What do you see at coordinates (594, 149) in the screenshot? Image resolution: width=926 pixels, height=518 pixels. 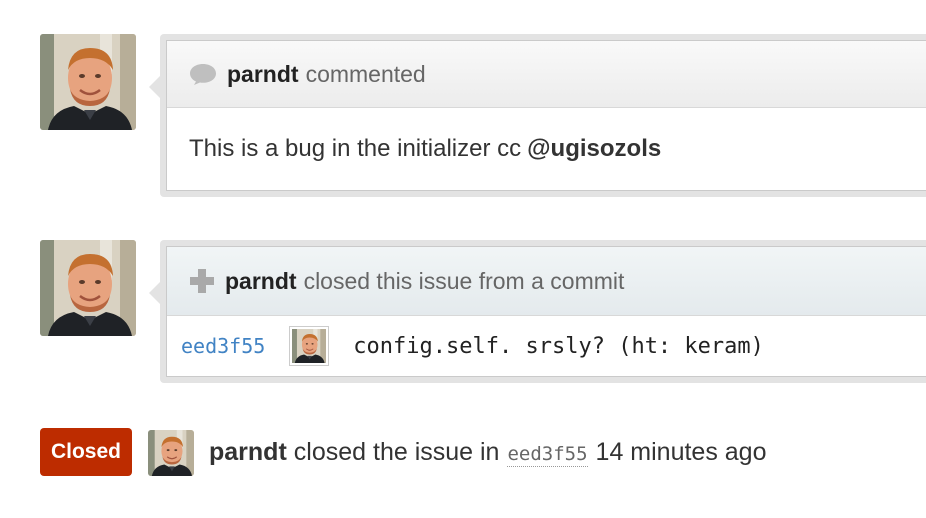 I see `user-mention: @ugisozols` at bounding box center [594, 149].